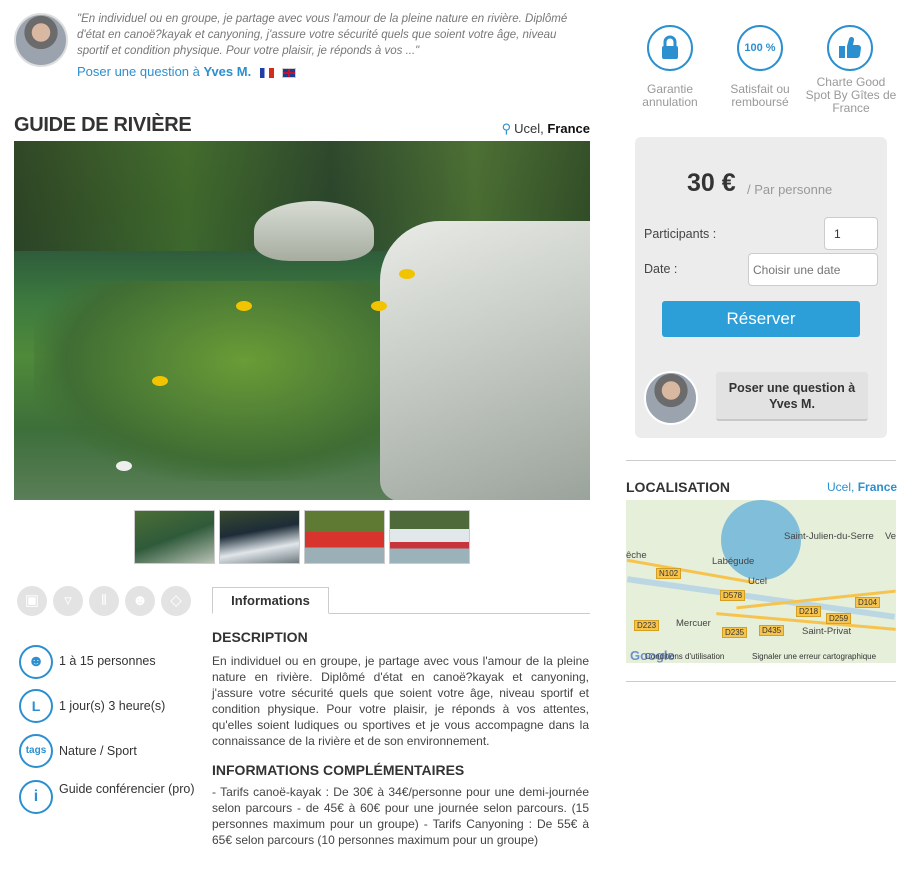 This screenshot has width=907, height=869. Describe the element at coordinates (127, 789) in the screenshot. I see `feature-guide-type: Guide conférencier (pro)` at that location.